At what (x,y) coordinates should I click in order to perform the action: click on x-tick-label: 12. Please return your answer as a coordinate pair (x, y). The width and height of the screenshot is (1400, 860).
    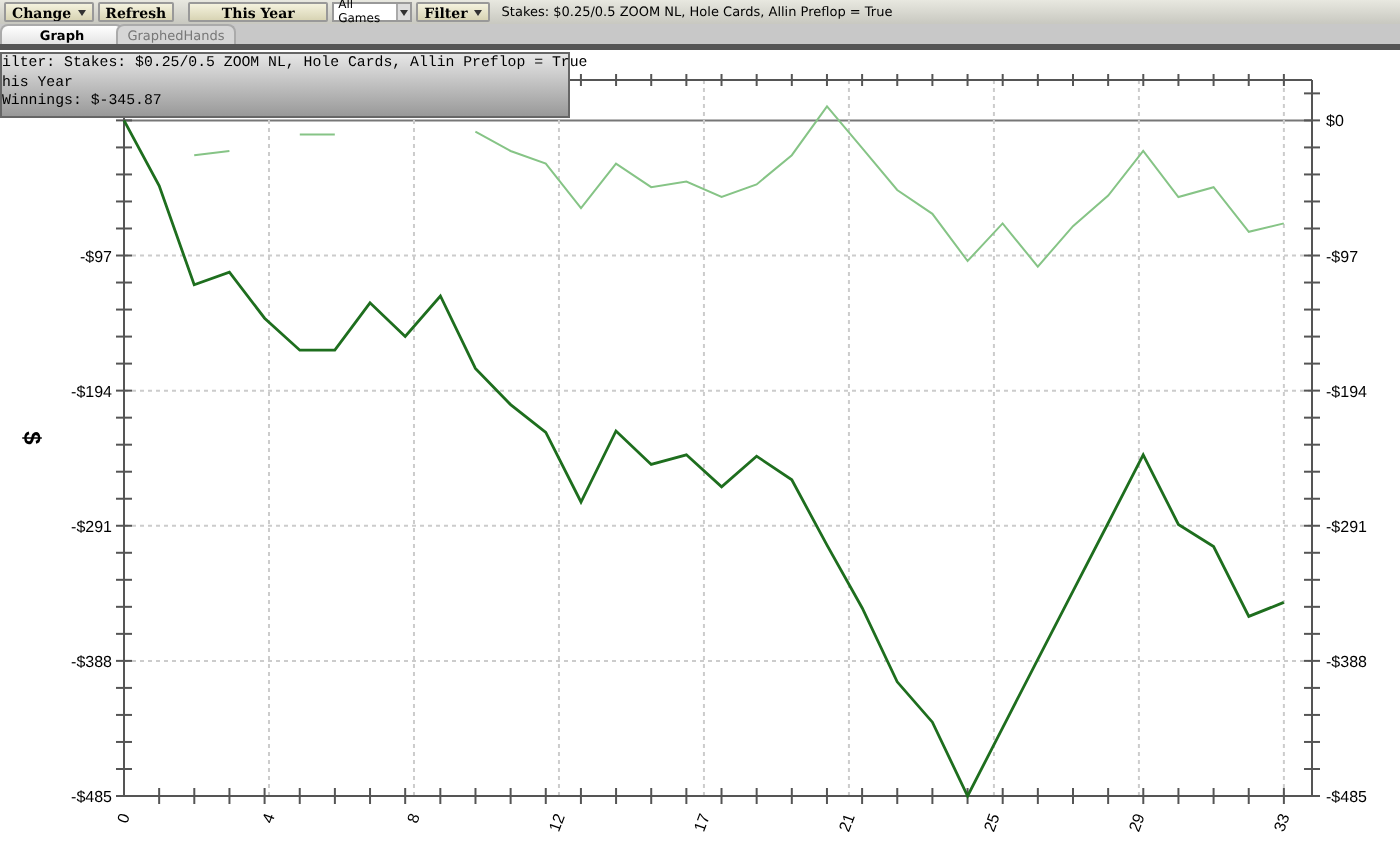
    Looking at the image, I should click on (557, 823).